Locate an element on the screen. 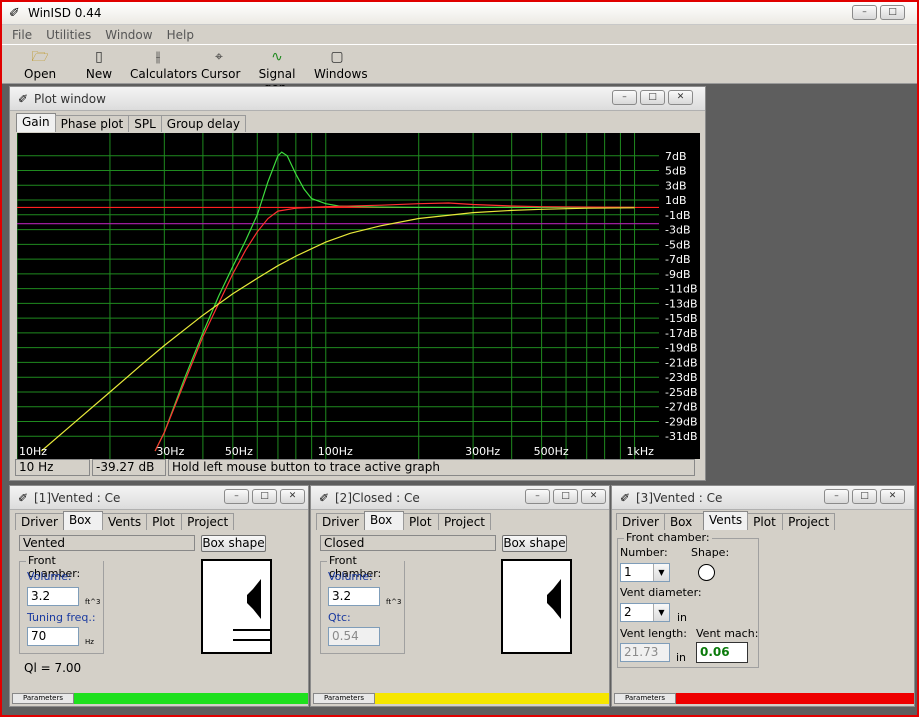  window-3-titlebar: ✐ [3]Vented : Ce – □ ✕ is located at coordinates (763, 498).